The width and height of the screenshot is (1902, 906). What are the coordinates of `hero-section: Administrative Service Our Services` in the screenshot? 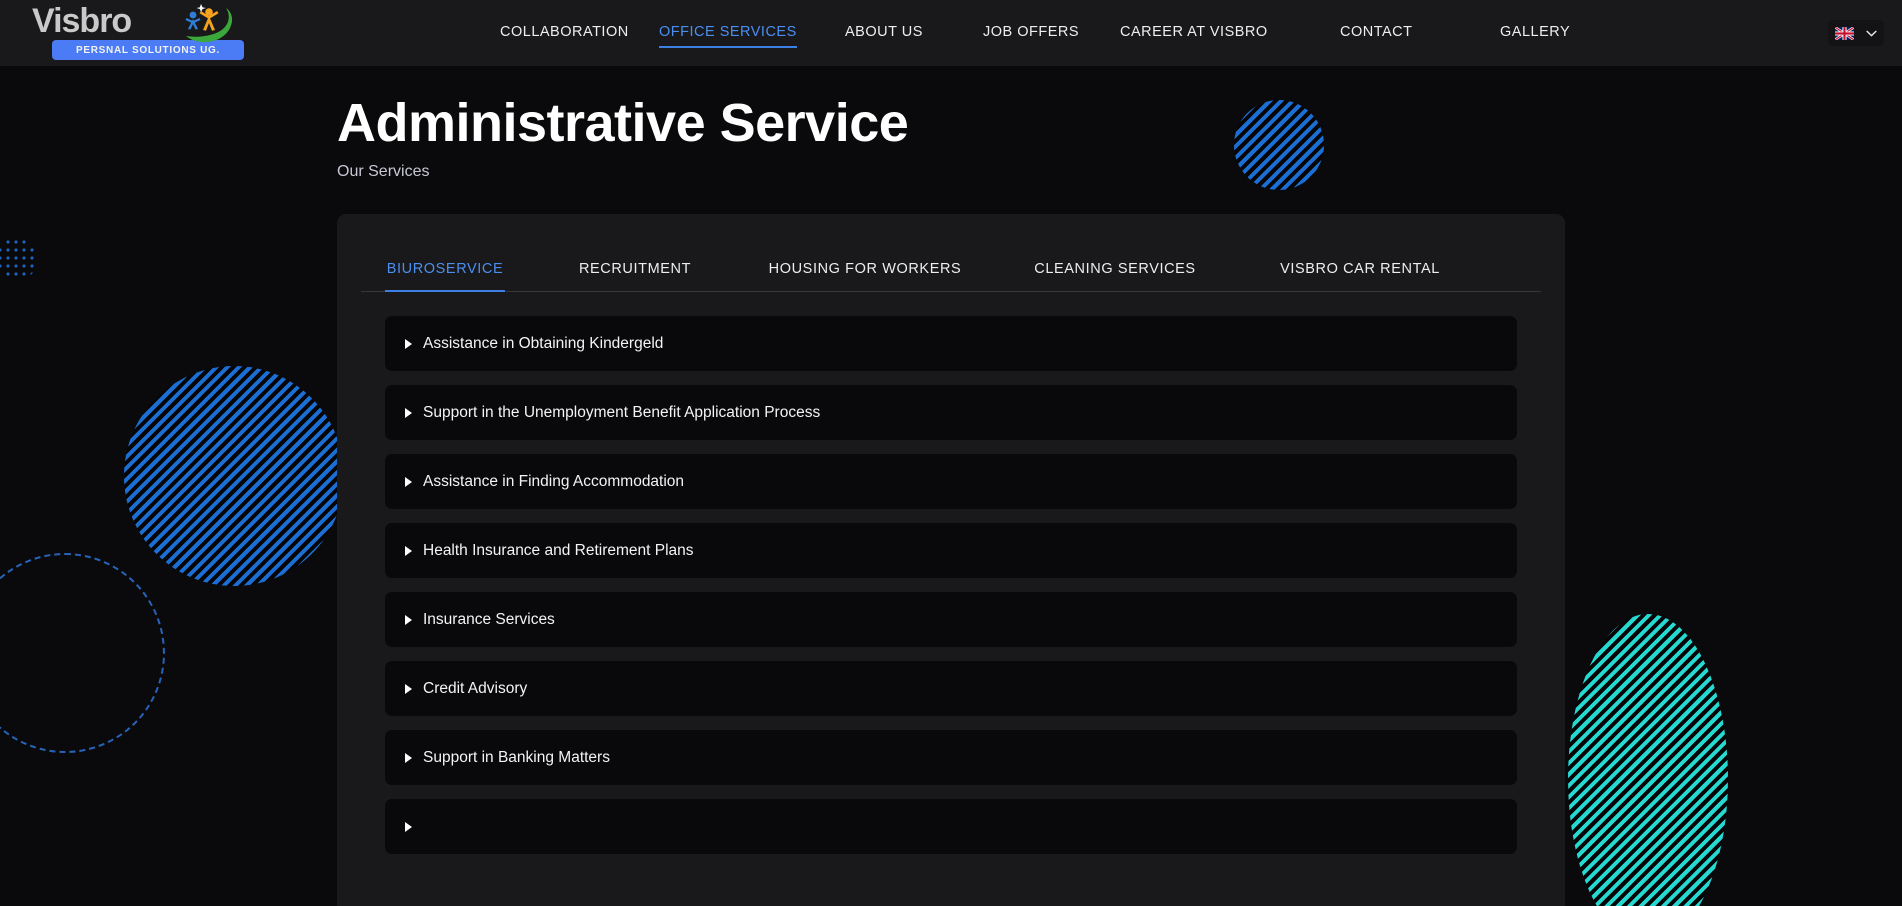 It's located at (951, 123).